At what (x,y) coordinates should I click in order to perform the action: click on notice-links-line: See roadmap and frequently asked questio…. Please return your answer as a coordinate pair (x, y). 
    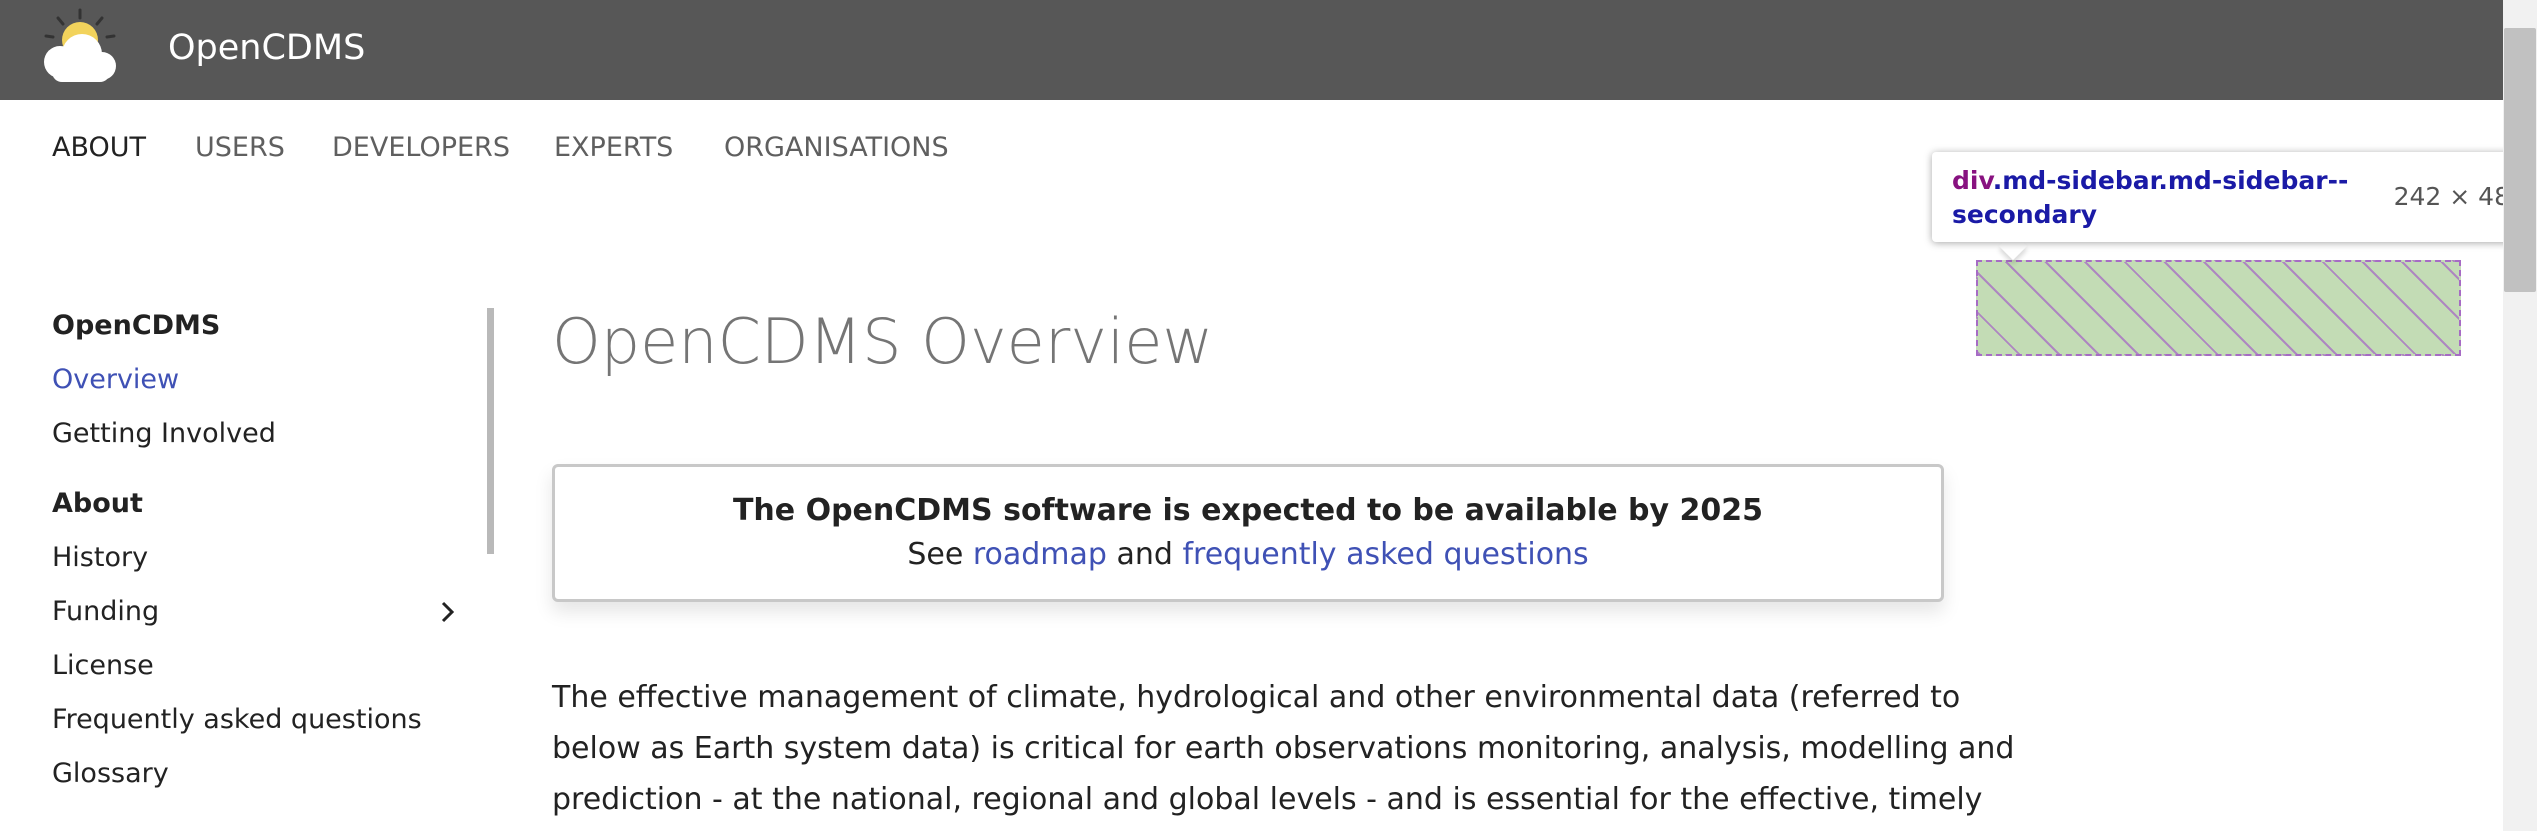
    Looking at the image, I should click on (1248, 555).